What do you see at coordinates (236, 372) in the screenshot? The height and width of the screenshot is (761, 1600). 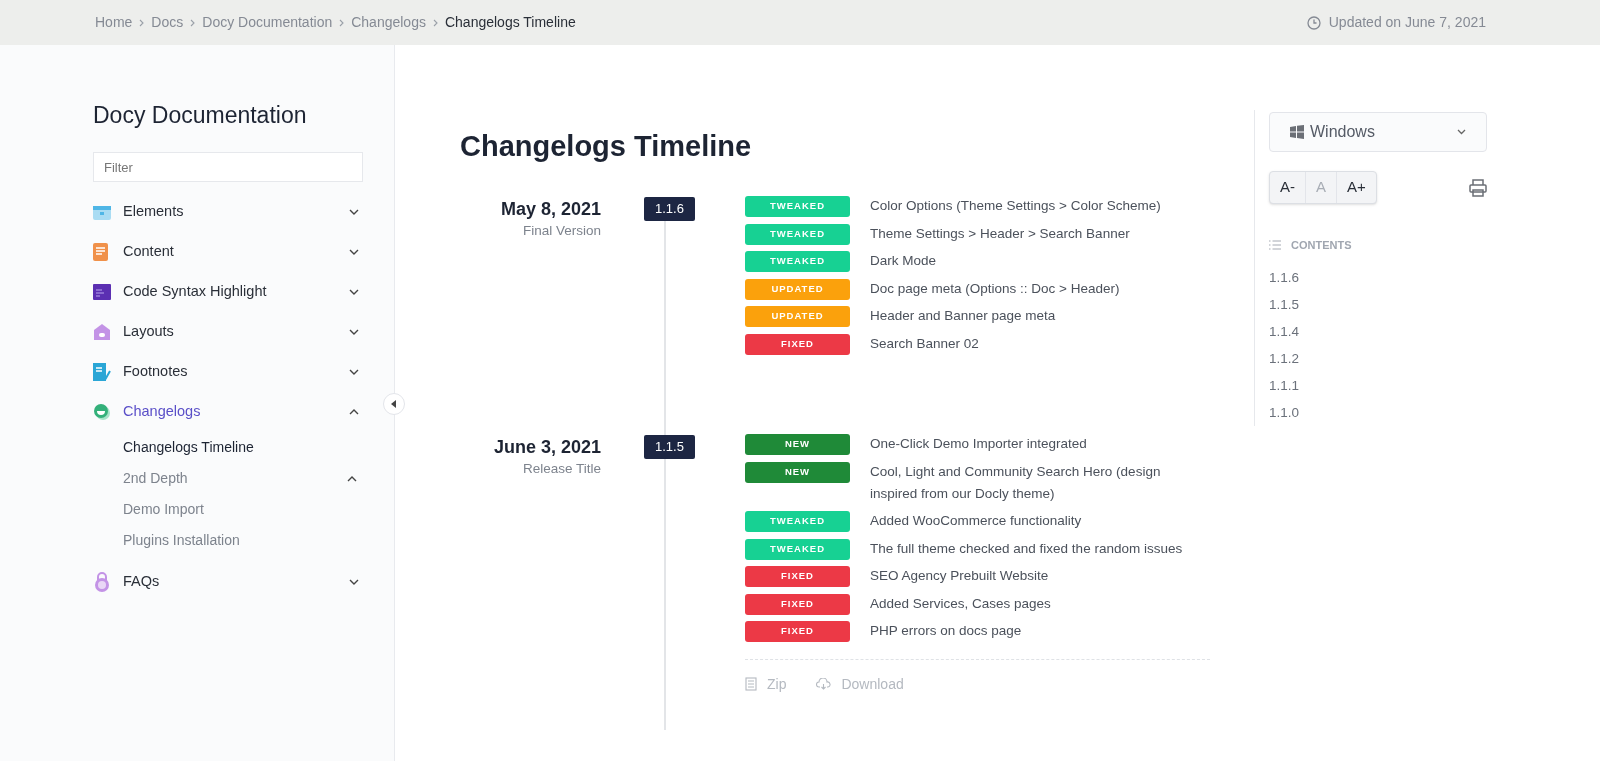 I see `sidebar-item: Footnotes` at bounding box center [236, 372].